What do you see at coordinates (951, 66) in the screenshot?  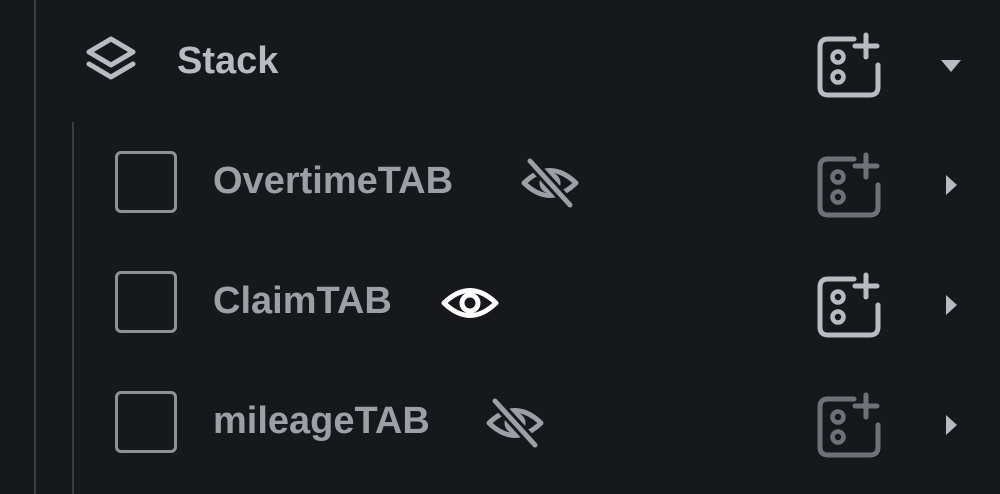 I see `chevron-down-icon` at bounding box center [951, 66].